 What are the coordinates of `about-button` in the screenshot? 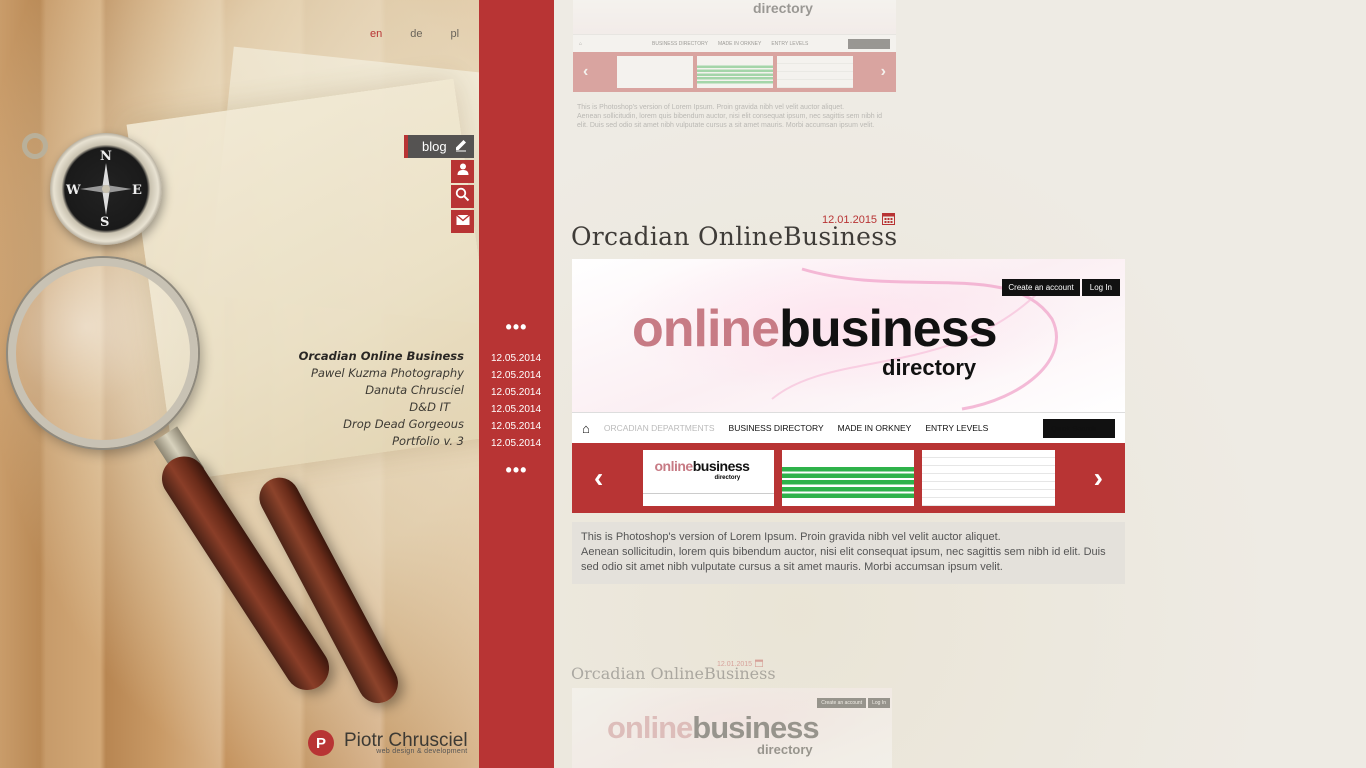 It's located at (462, 171).